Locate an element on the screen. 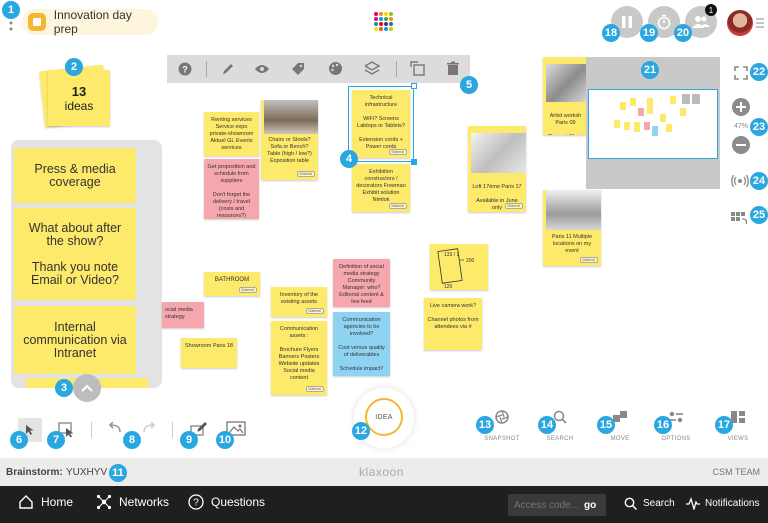 The width and height of the screenshot is (768, 523). access-code-input is located at coordinates (546, 505).